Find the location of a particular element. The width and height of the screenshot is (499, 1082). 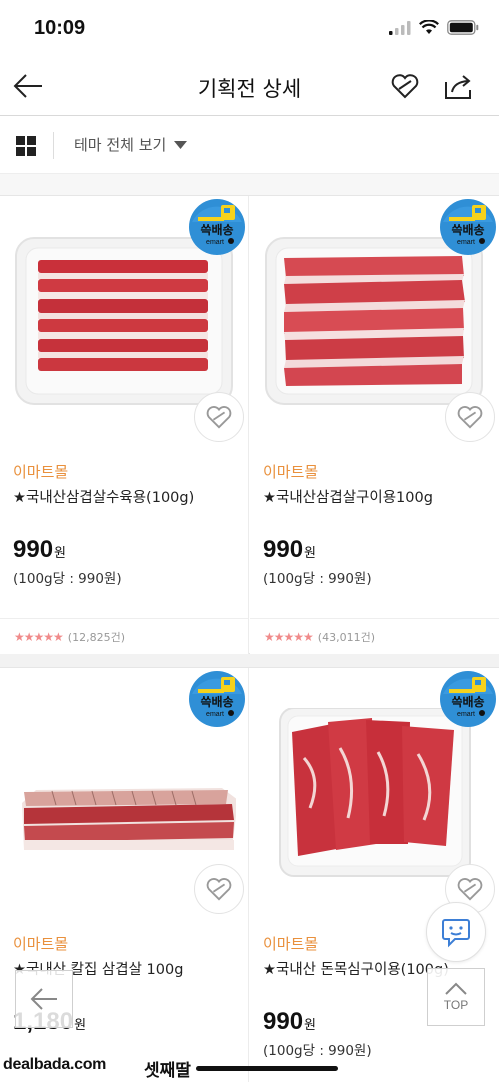

product-name: ★국내산삼겹살수육용(100g) is located at coordinates (103, 496).